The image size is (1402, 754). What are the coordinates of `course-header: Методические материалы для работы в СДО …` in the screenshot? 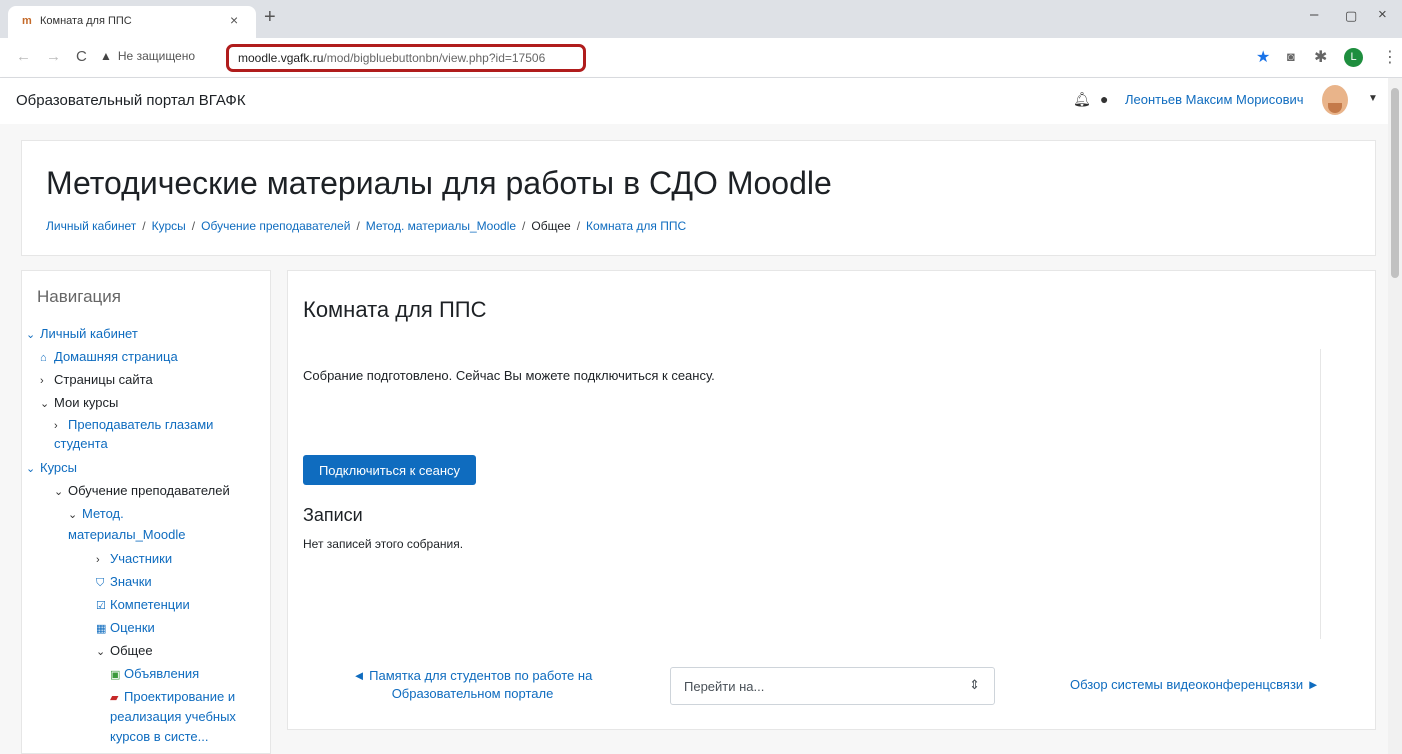 It's located at (698, 198).